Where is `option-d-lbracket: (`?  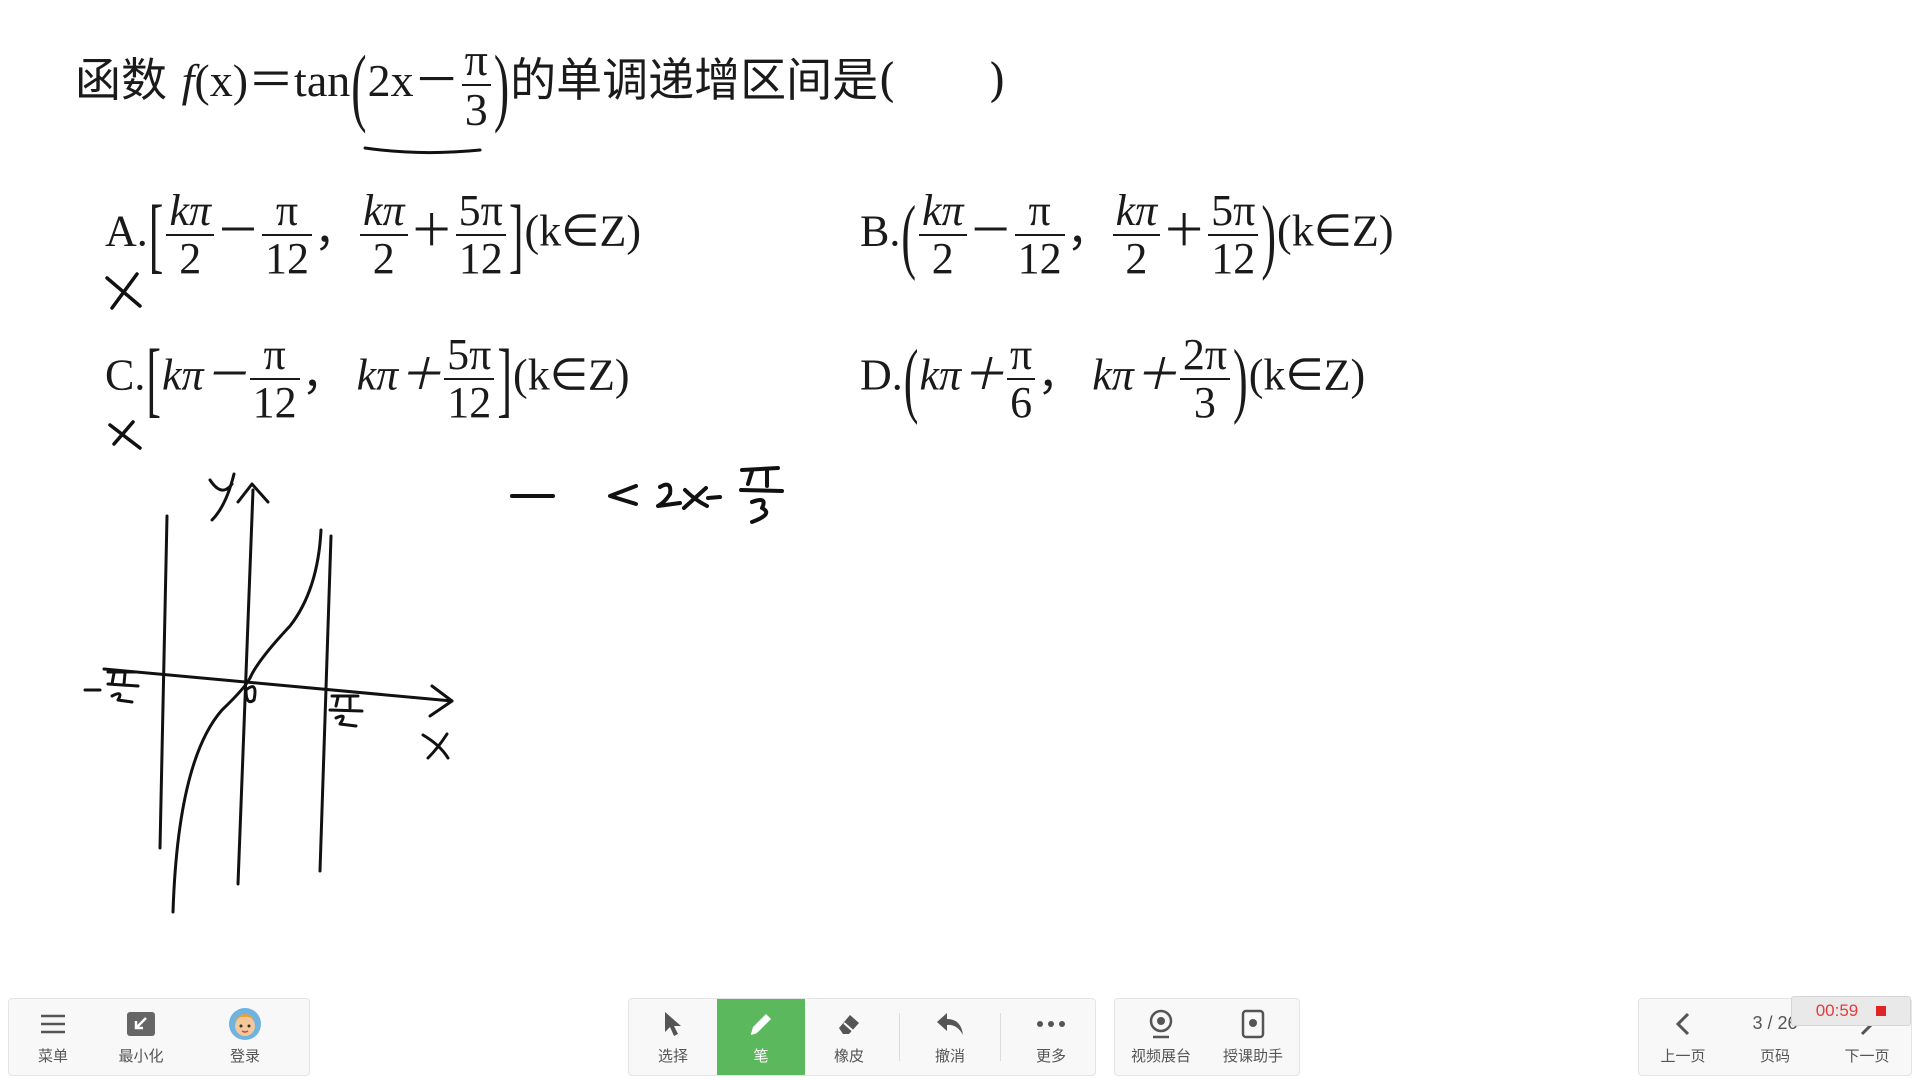 option-d-lbracket: ( is located at coordinates (911, 379).